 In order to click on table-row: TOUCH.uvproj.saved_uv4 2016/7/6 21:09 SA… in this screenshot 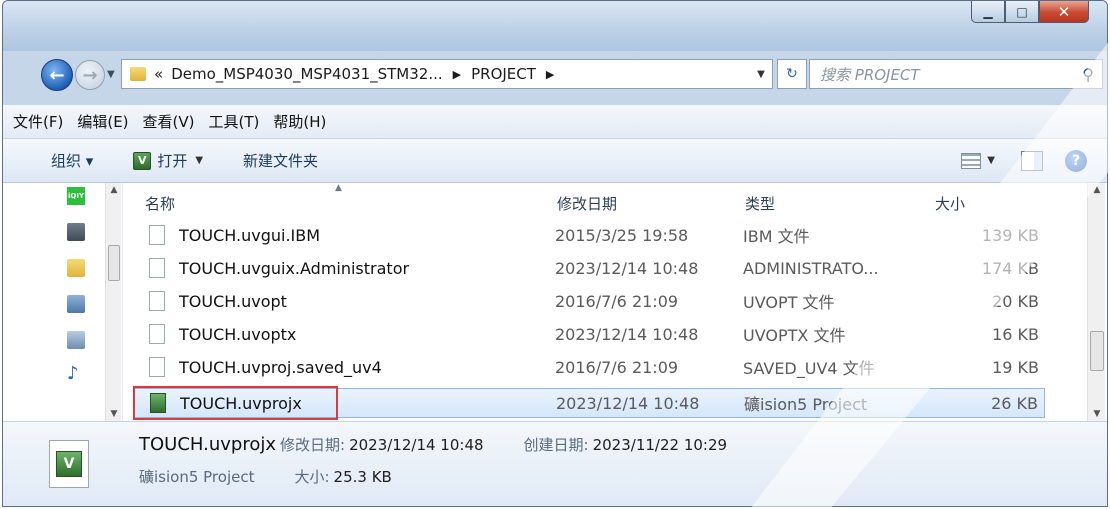, I will do `click(589, 367)`.